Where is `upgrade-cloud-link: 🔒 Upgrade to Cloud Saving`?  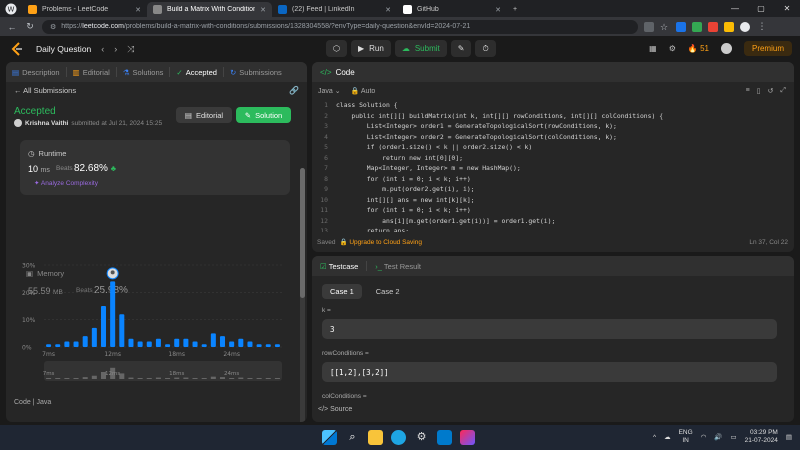
upgrade-cloud-link: 🔒 Upgrade to Cloud Saving is located at coordinates (380, 242).